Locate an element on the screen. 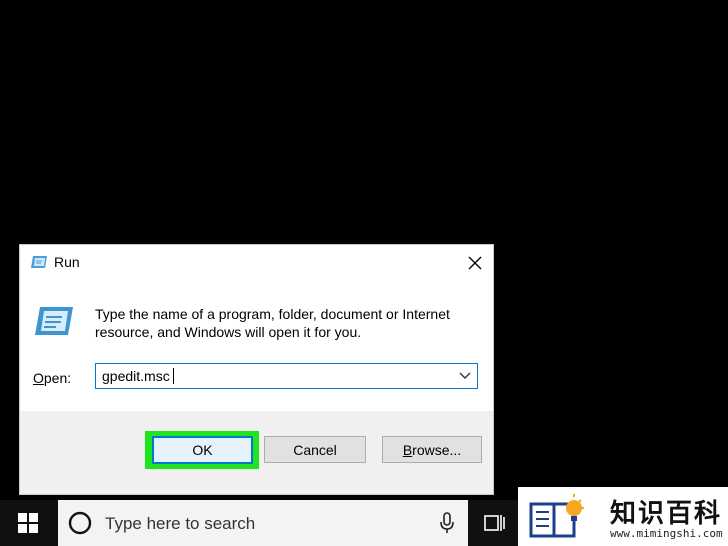 Image resolution: width=728 pixels, height=546 pixels. microphone-icon is located at coordinates (447, 523).